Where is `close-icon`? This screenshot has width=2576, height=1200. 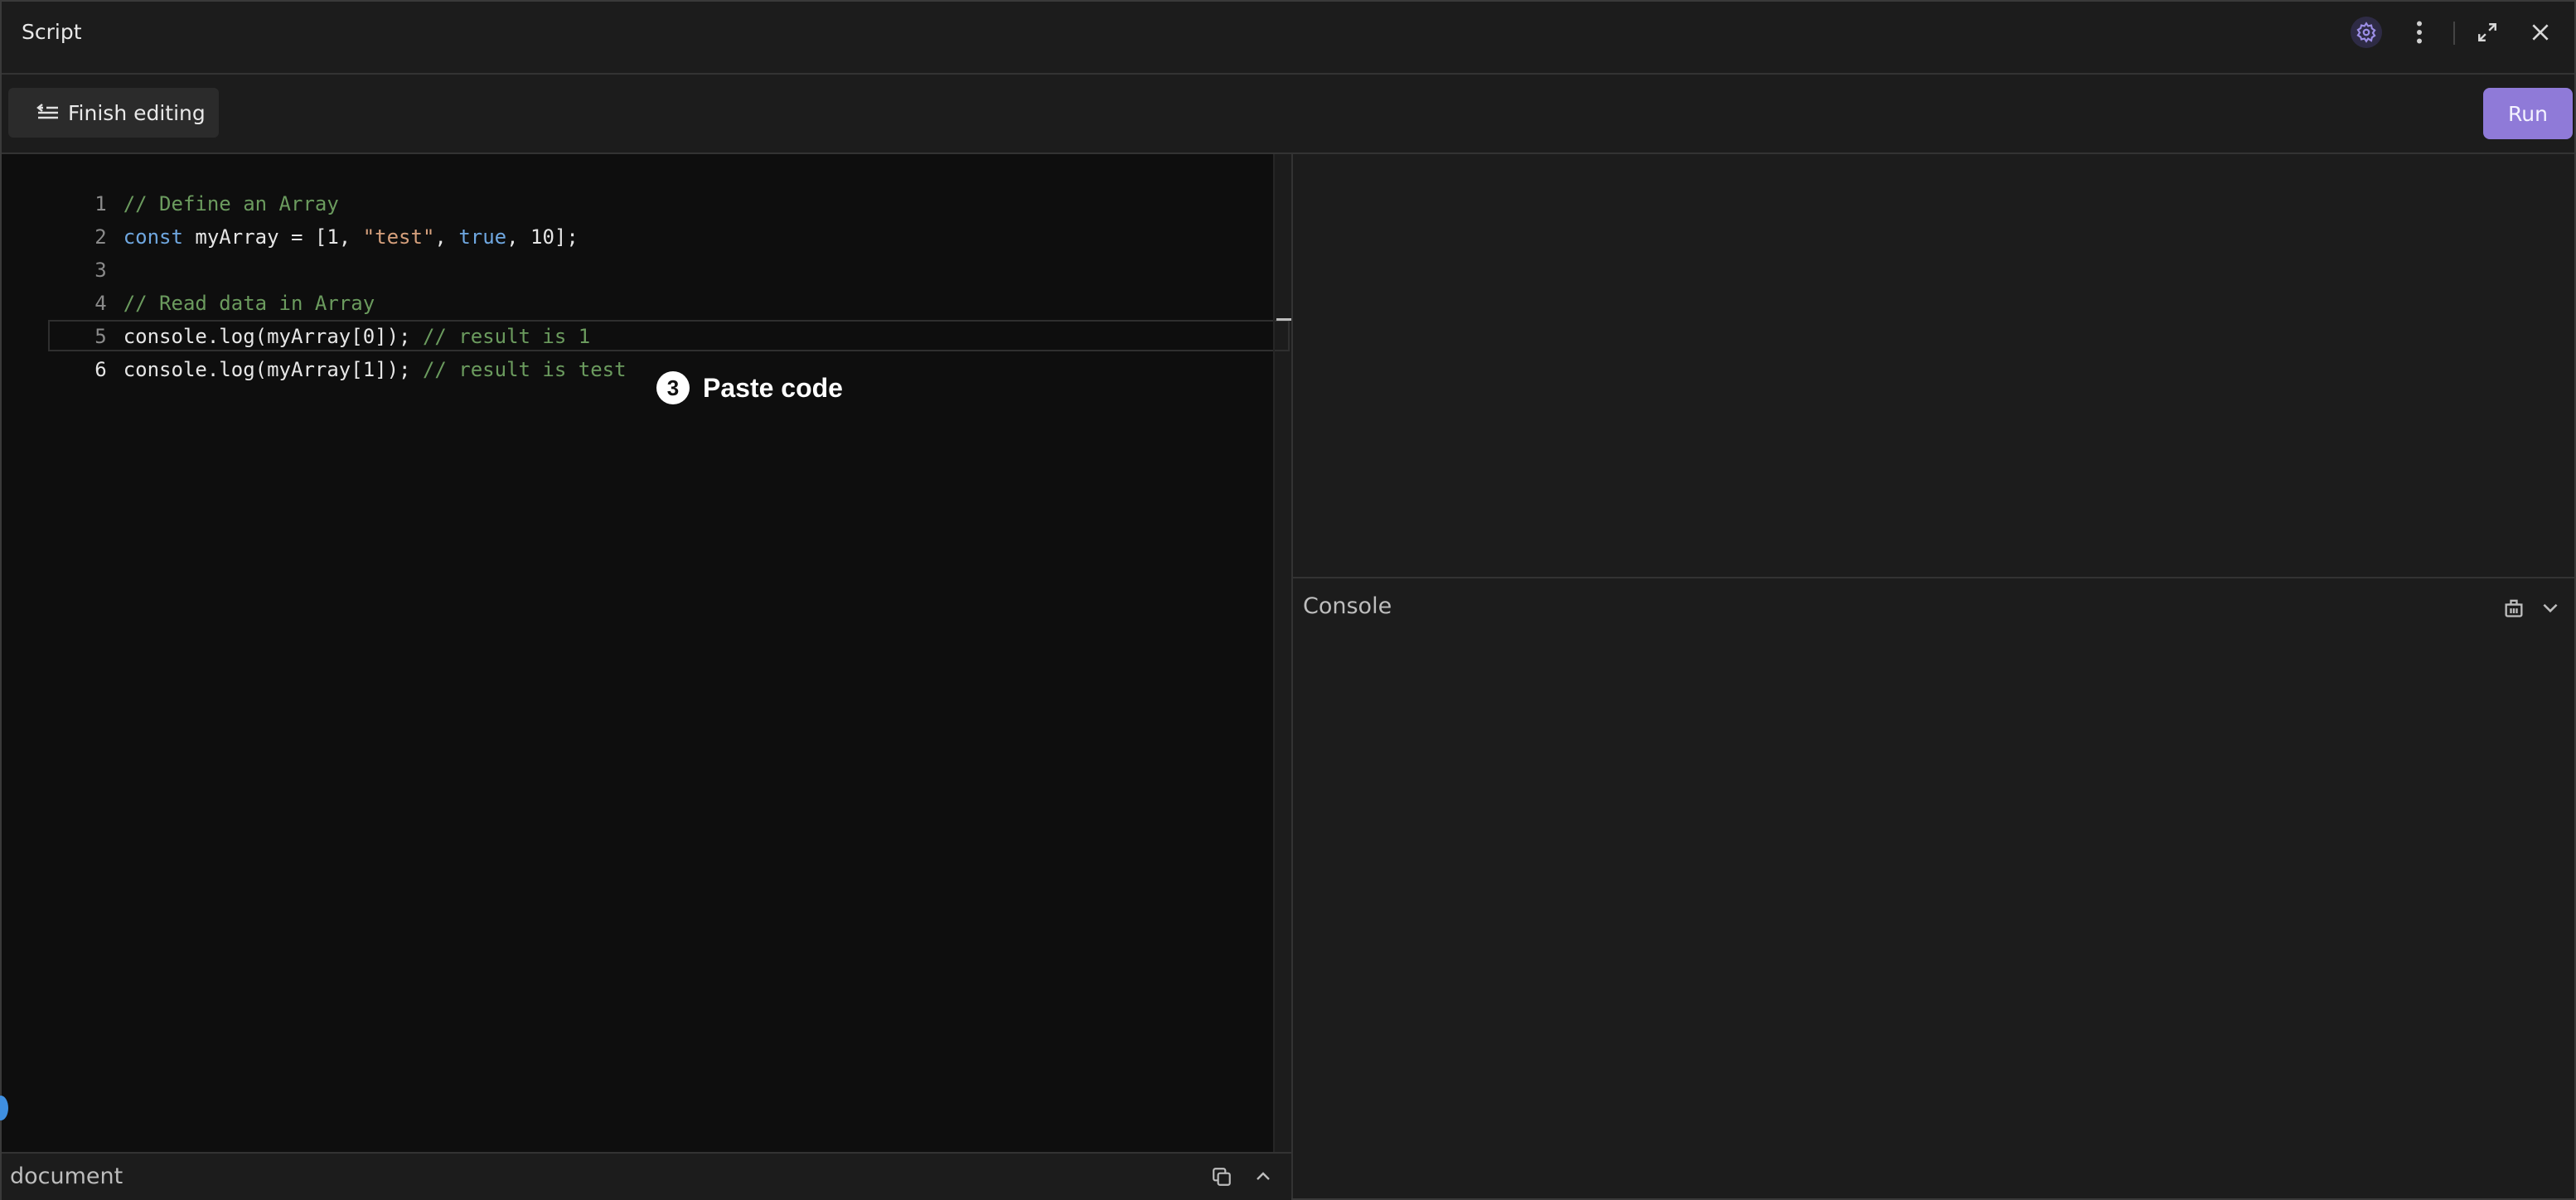 close-icon is located at coordinates (2540, 32).